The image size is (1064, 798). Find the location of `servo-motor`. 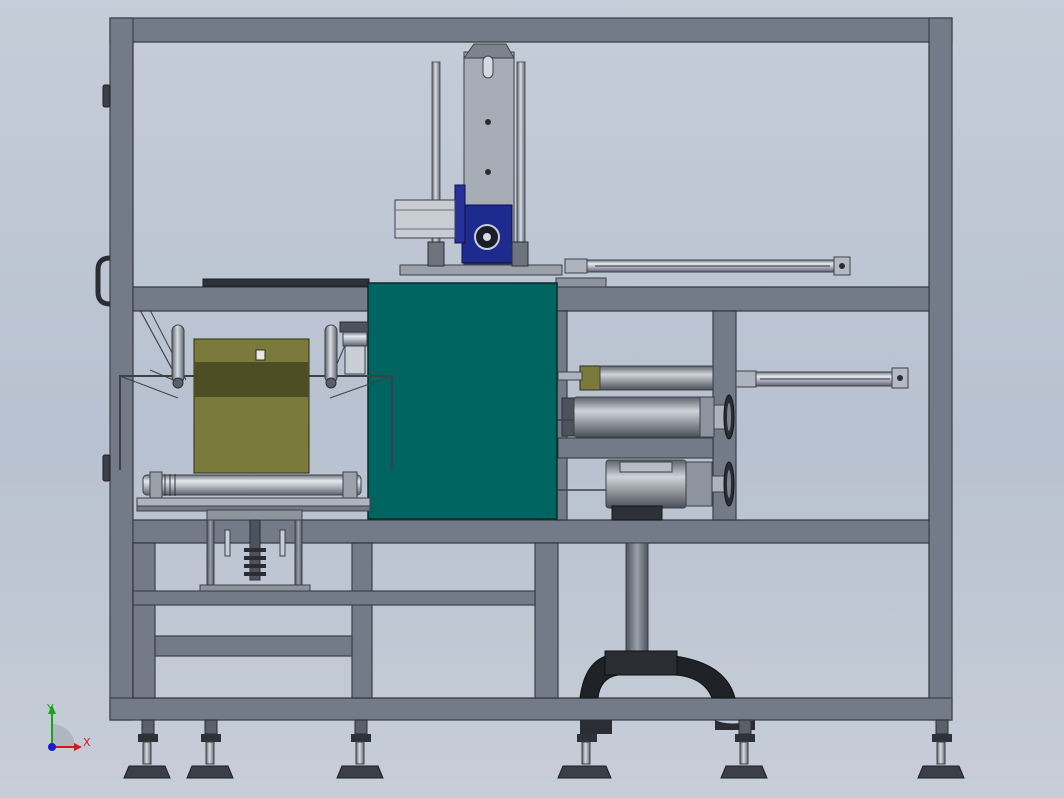

servo-motor is located at coordinates (425, 219).